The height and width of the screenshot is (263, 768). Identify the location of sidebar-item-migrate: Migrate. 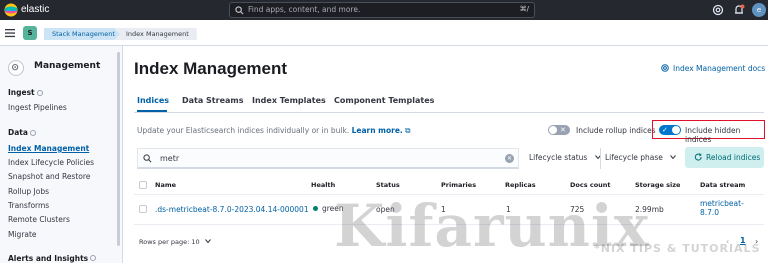
(22, 234).